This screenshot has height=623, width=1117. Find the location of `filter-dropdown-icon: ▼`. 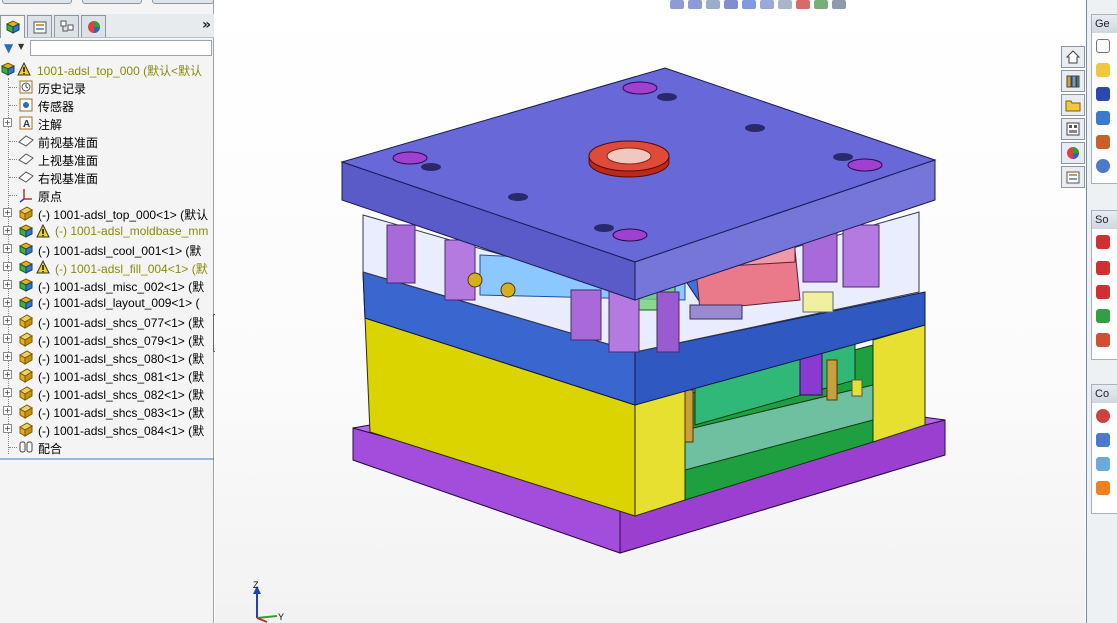

filter-dropdown-icon: ▼ is located at coordinates (21, 46).